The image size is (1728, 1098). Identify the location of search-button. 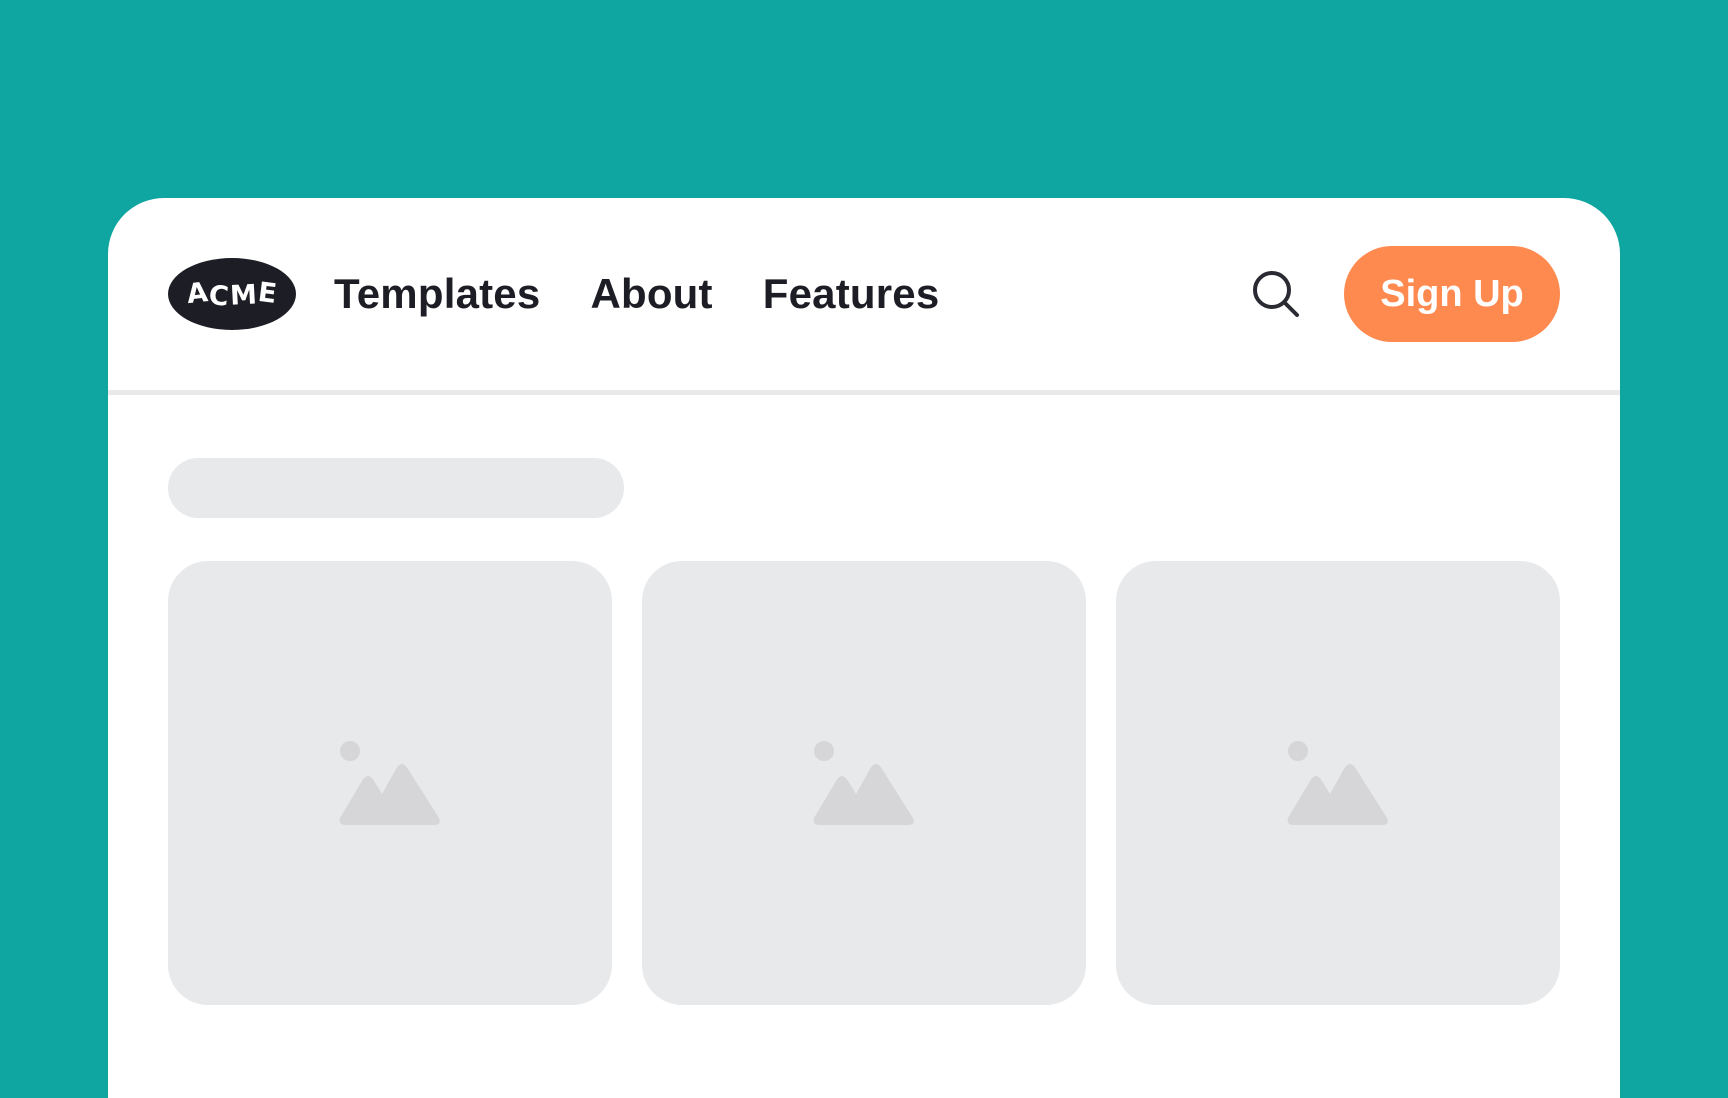
(1276, 294).